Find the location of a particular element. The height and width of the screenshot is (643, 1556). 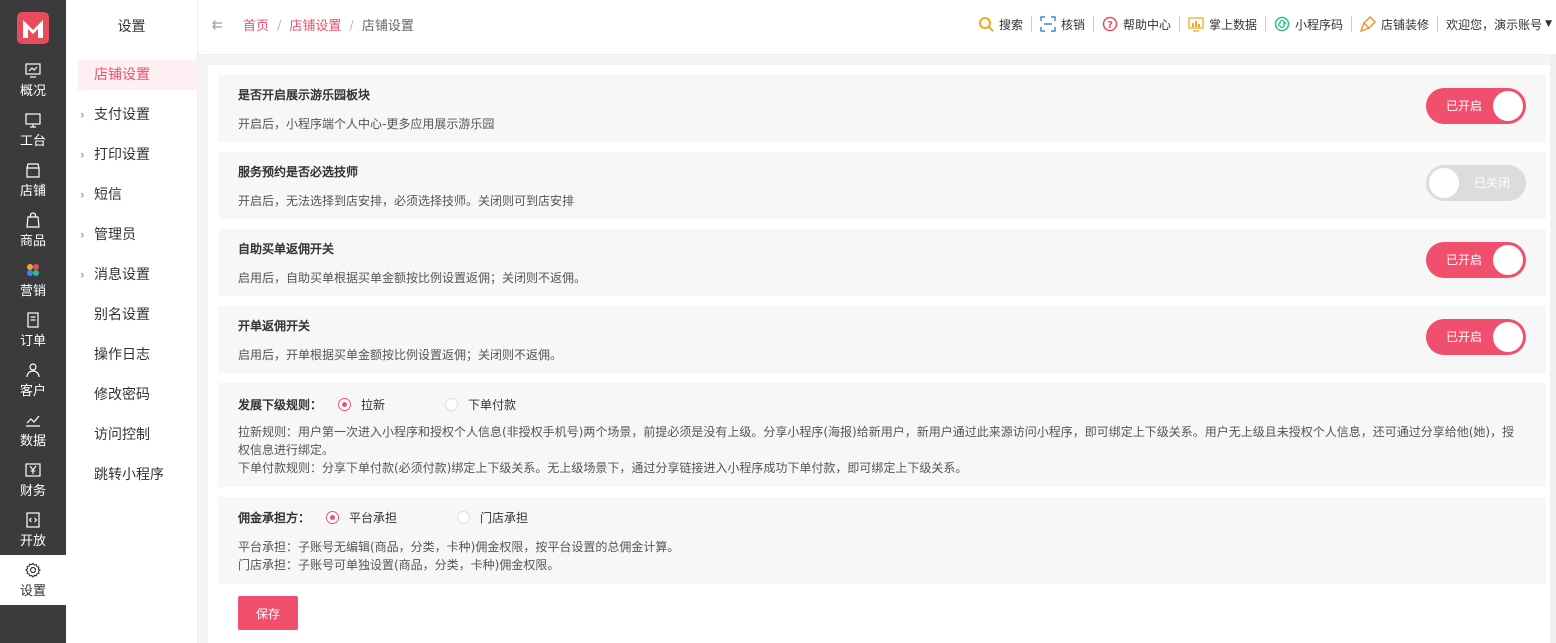

main-nav-rail: 概况工台店铺 商品 营销 订单客户数据财务开放设置 is located at coordinates (33, 321).